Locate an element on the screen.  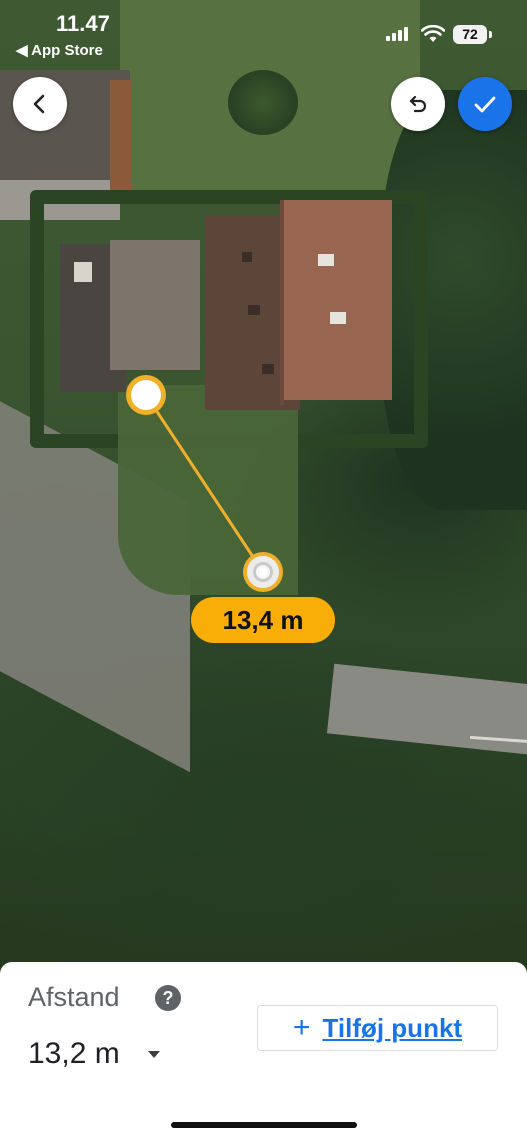
undo-button is located at coordinates (418, 104).